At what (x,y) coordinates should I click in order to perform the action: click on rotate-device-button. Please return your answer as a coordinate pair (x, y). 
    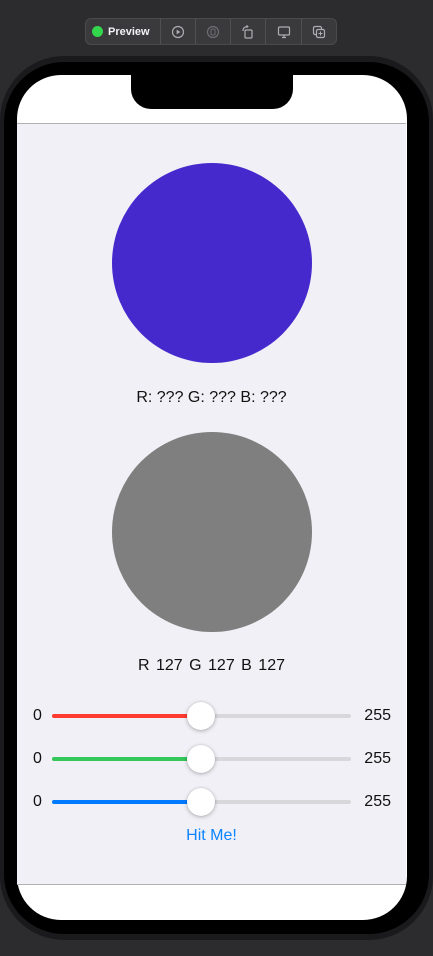
    Looking at the image, I should click on (247, 31).